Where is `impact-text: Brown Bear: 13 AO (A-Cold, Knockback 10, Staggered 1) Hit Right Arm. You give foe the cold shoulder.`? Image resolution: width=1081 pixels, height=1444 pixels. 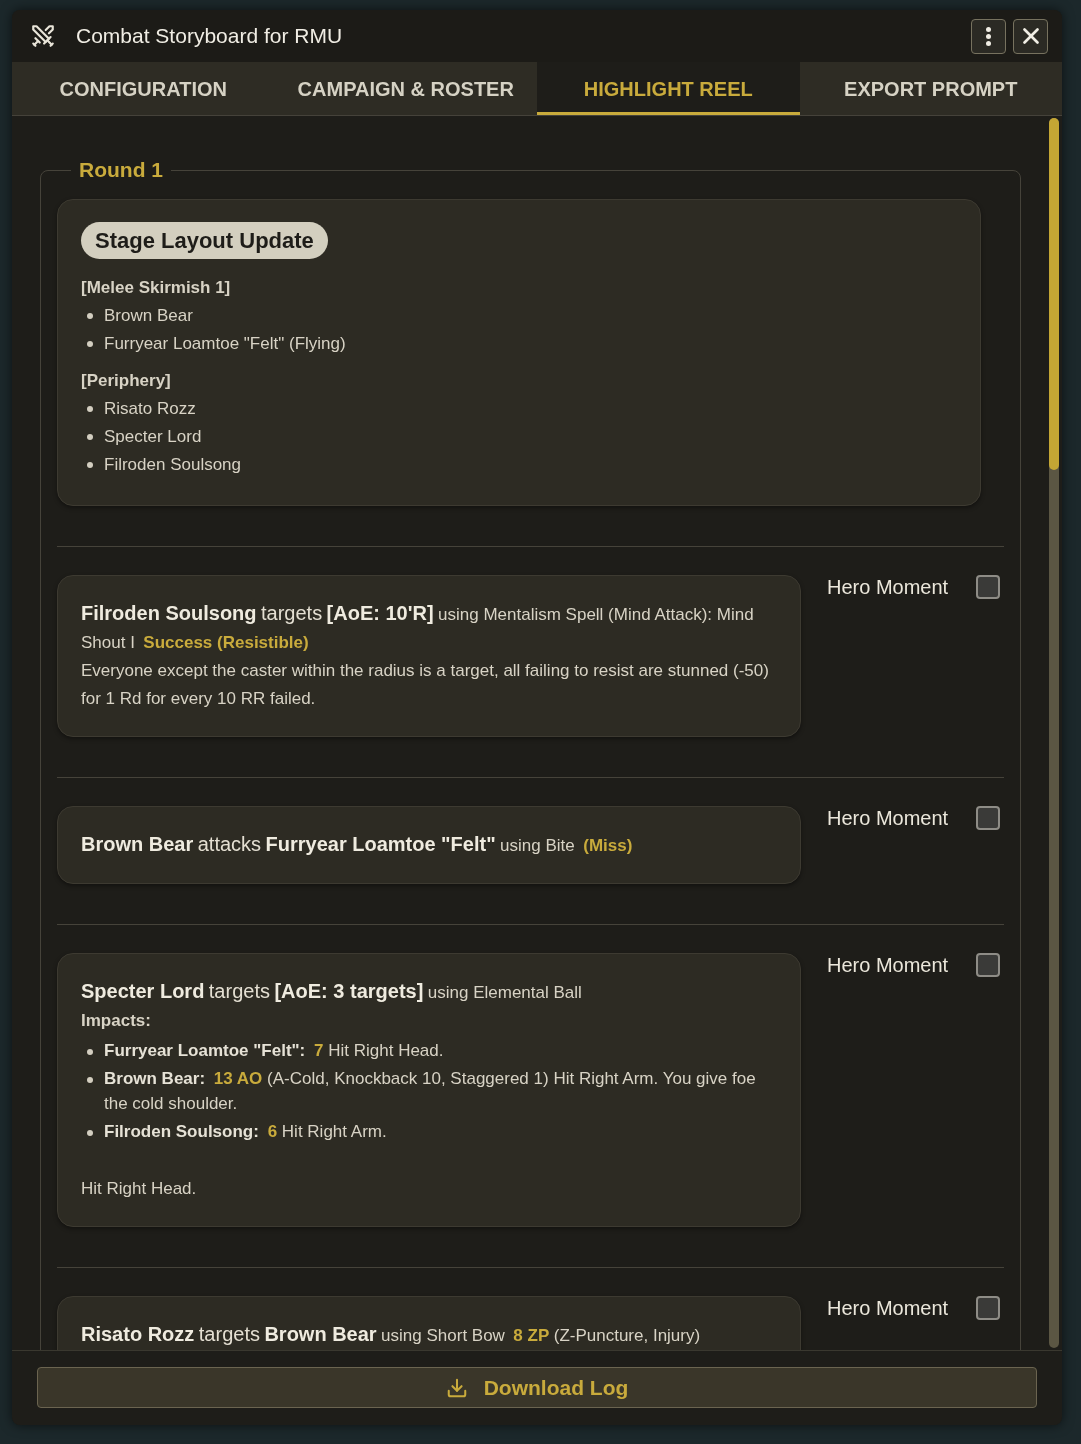 impact-text: Brown Bear: 13 AO (A-Cold, Knockback 10, Staggered 1) Hit Right Arm. You give foe the cold shoulder. is located at coordinates (430, 1091).